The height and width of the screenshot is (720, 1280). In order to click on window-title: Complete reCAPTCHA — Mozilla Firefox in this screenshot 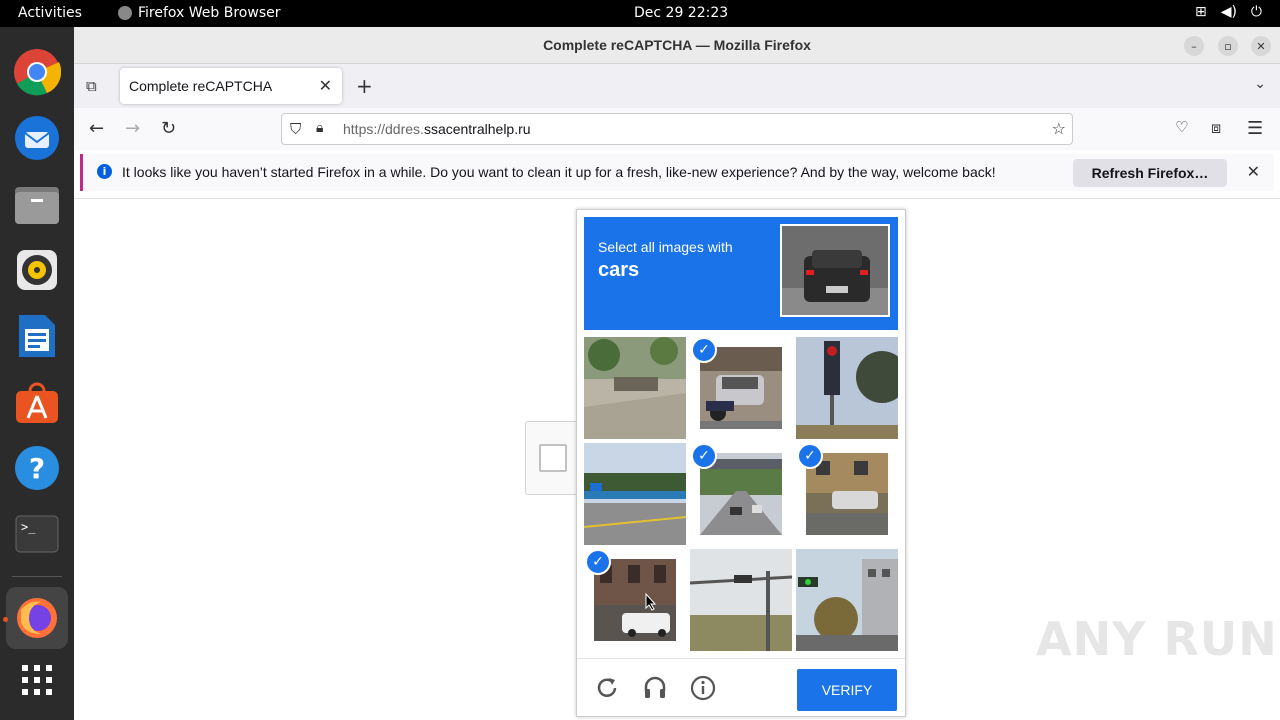, I will do `click(677, 45)`.